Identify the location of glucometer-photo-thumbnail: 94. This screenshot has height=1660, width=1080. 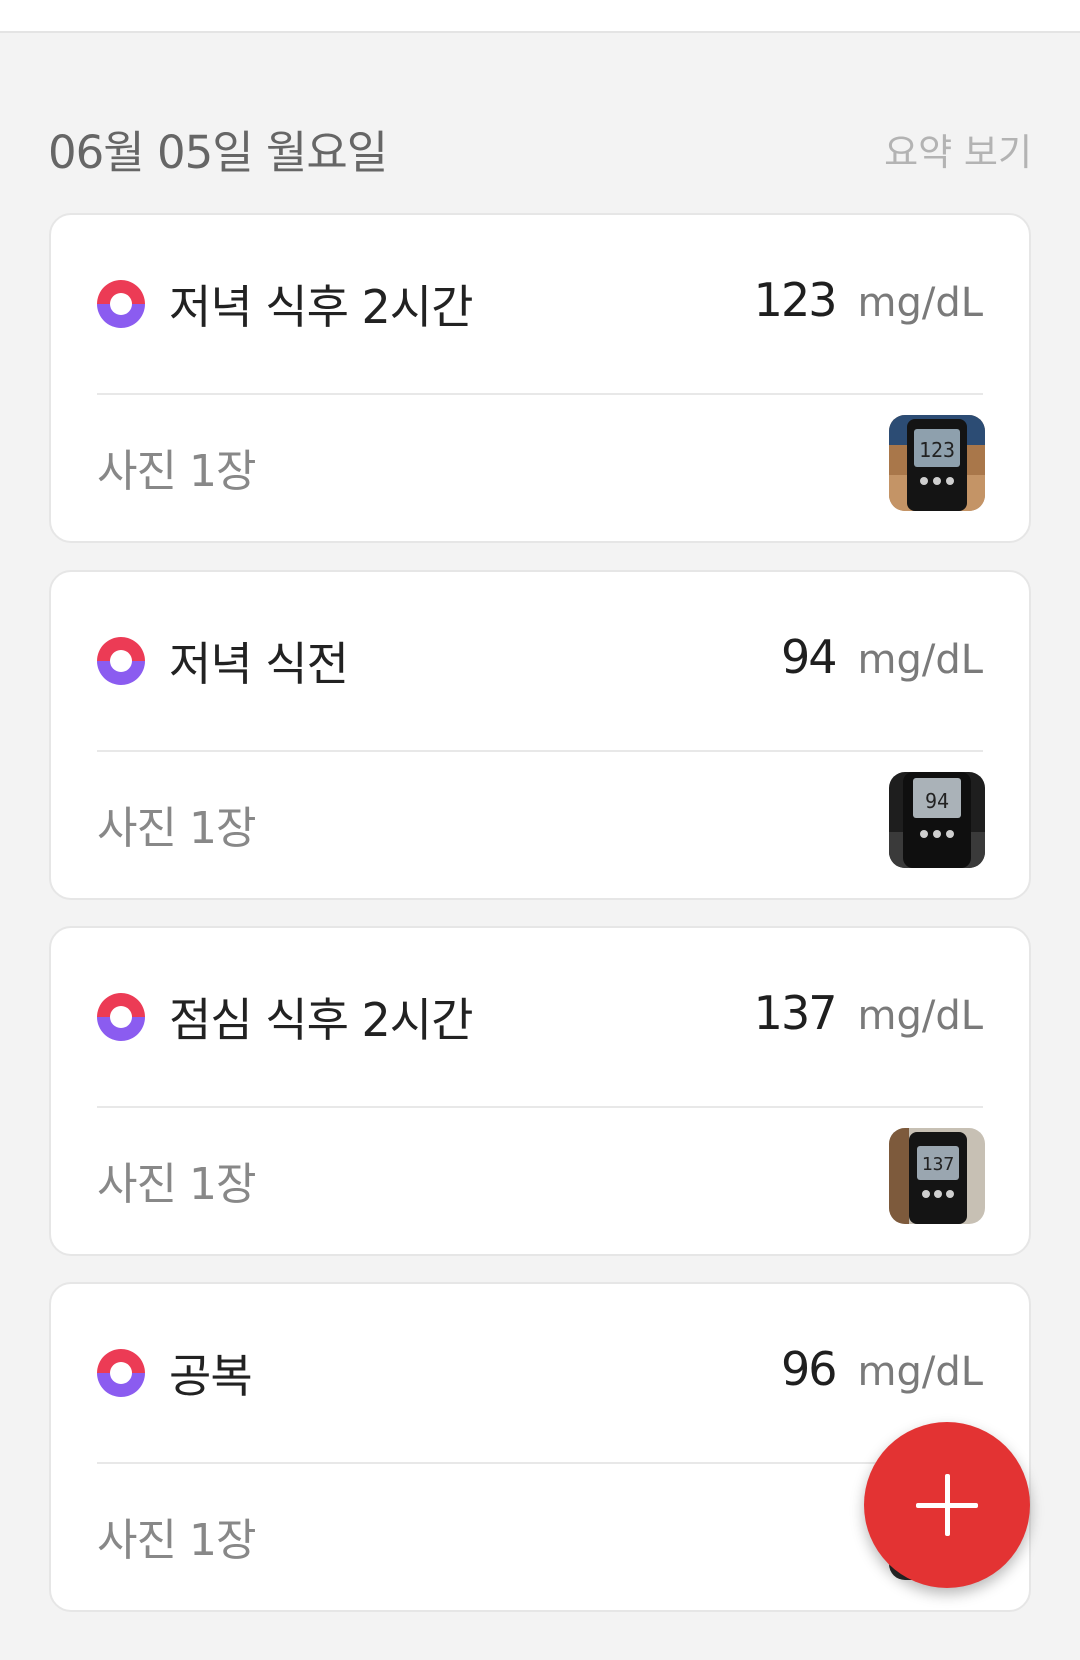
(937, 820).